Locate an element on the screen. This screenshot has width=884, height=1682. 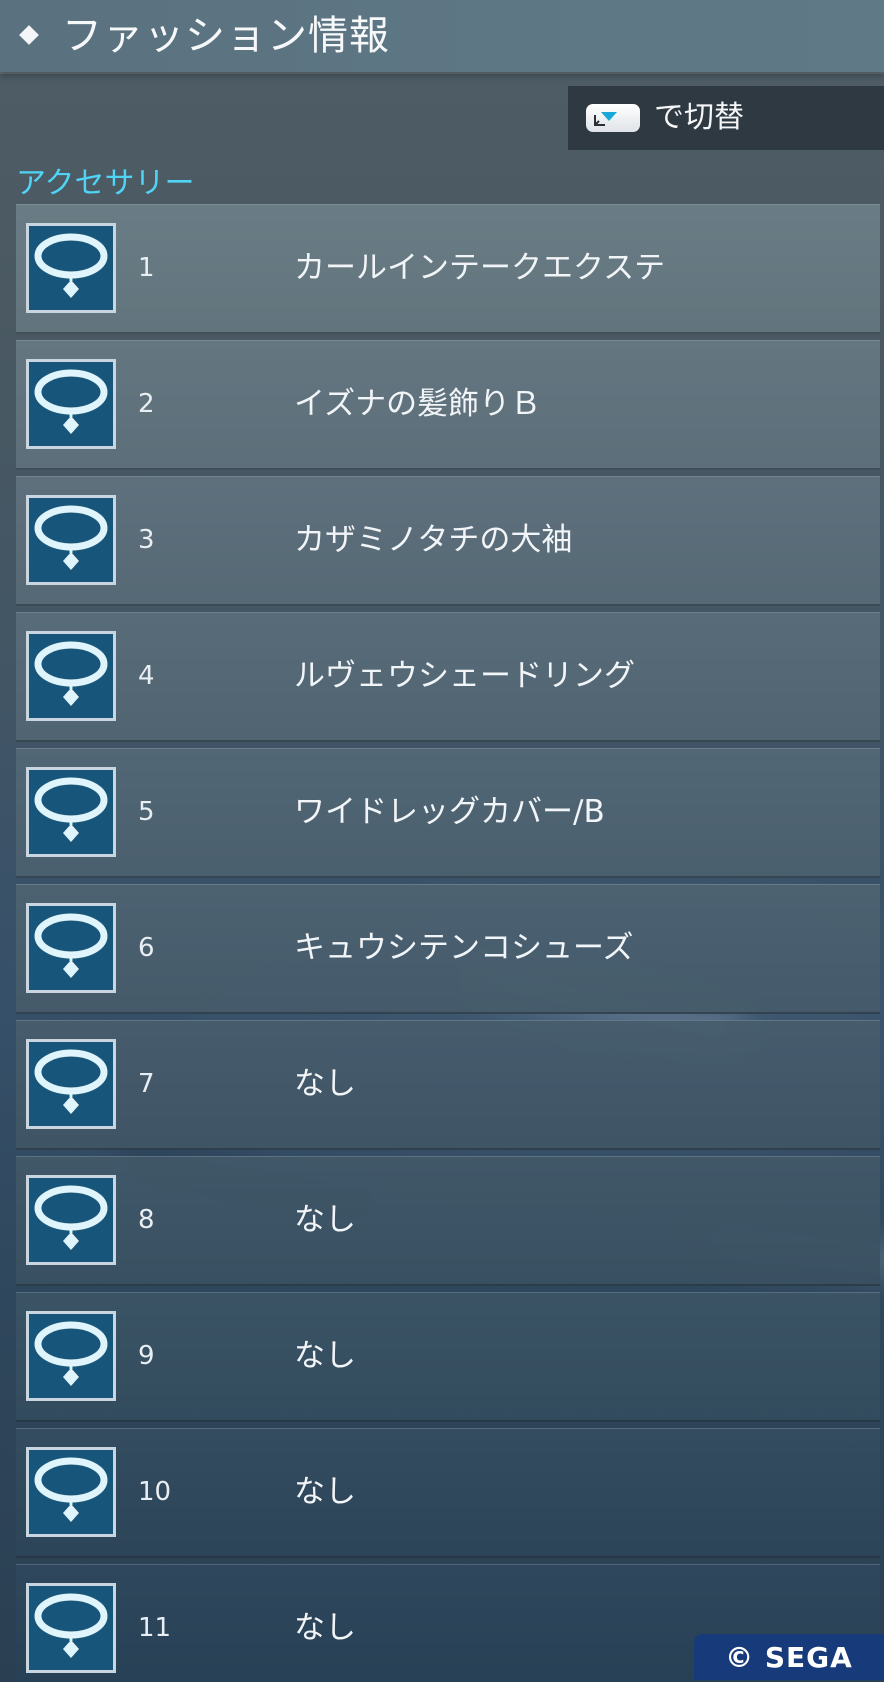
list-item: 7 なし is located at coordinates (448, 1085).